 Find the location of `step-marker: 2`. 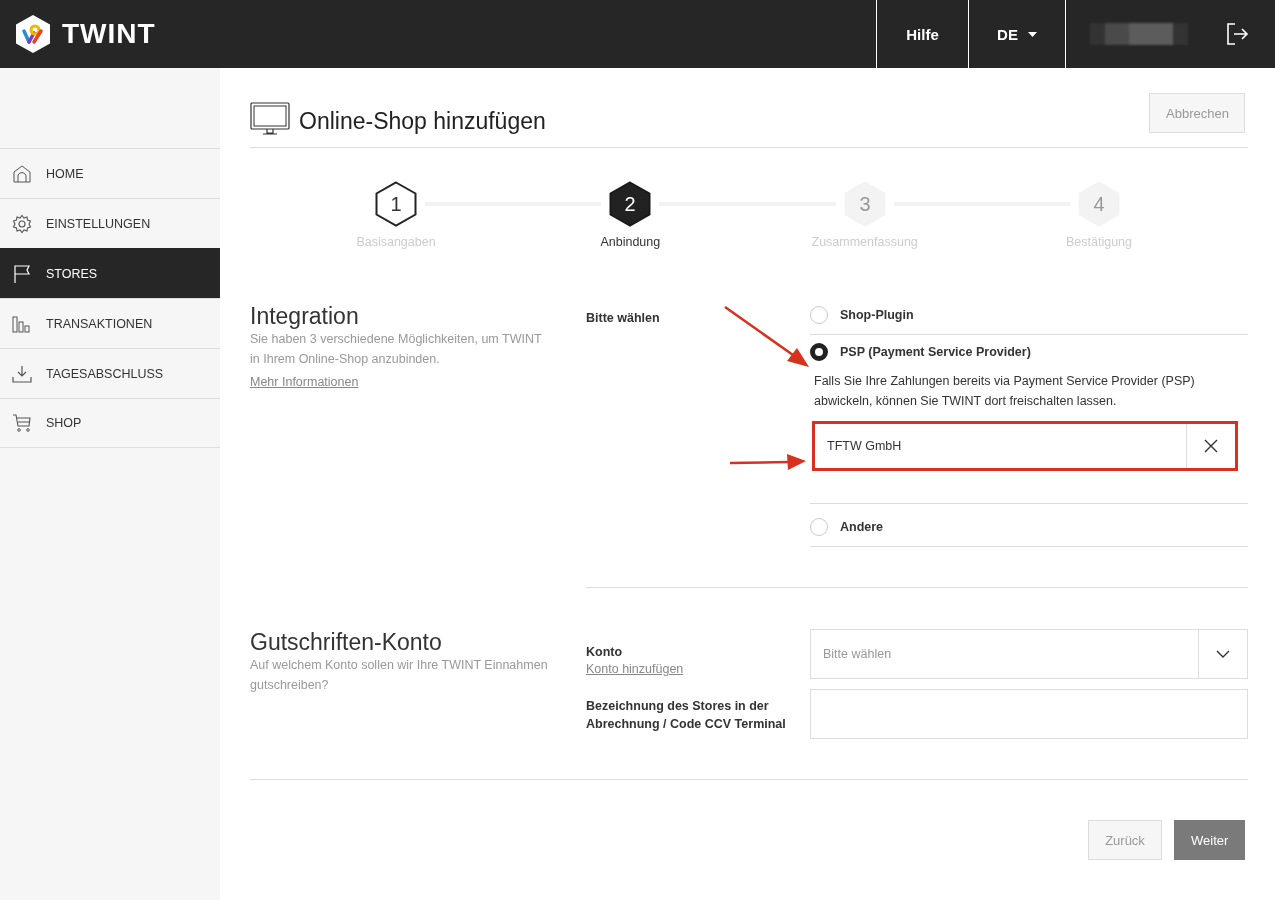

step-marker: 2 is located at coordinates (630, 204).